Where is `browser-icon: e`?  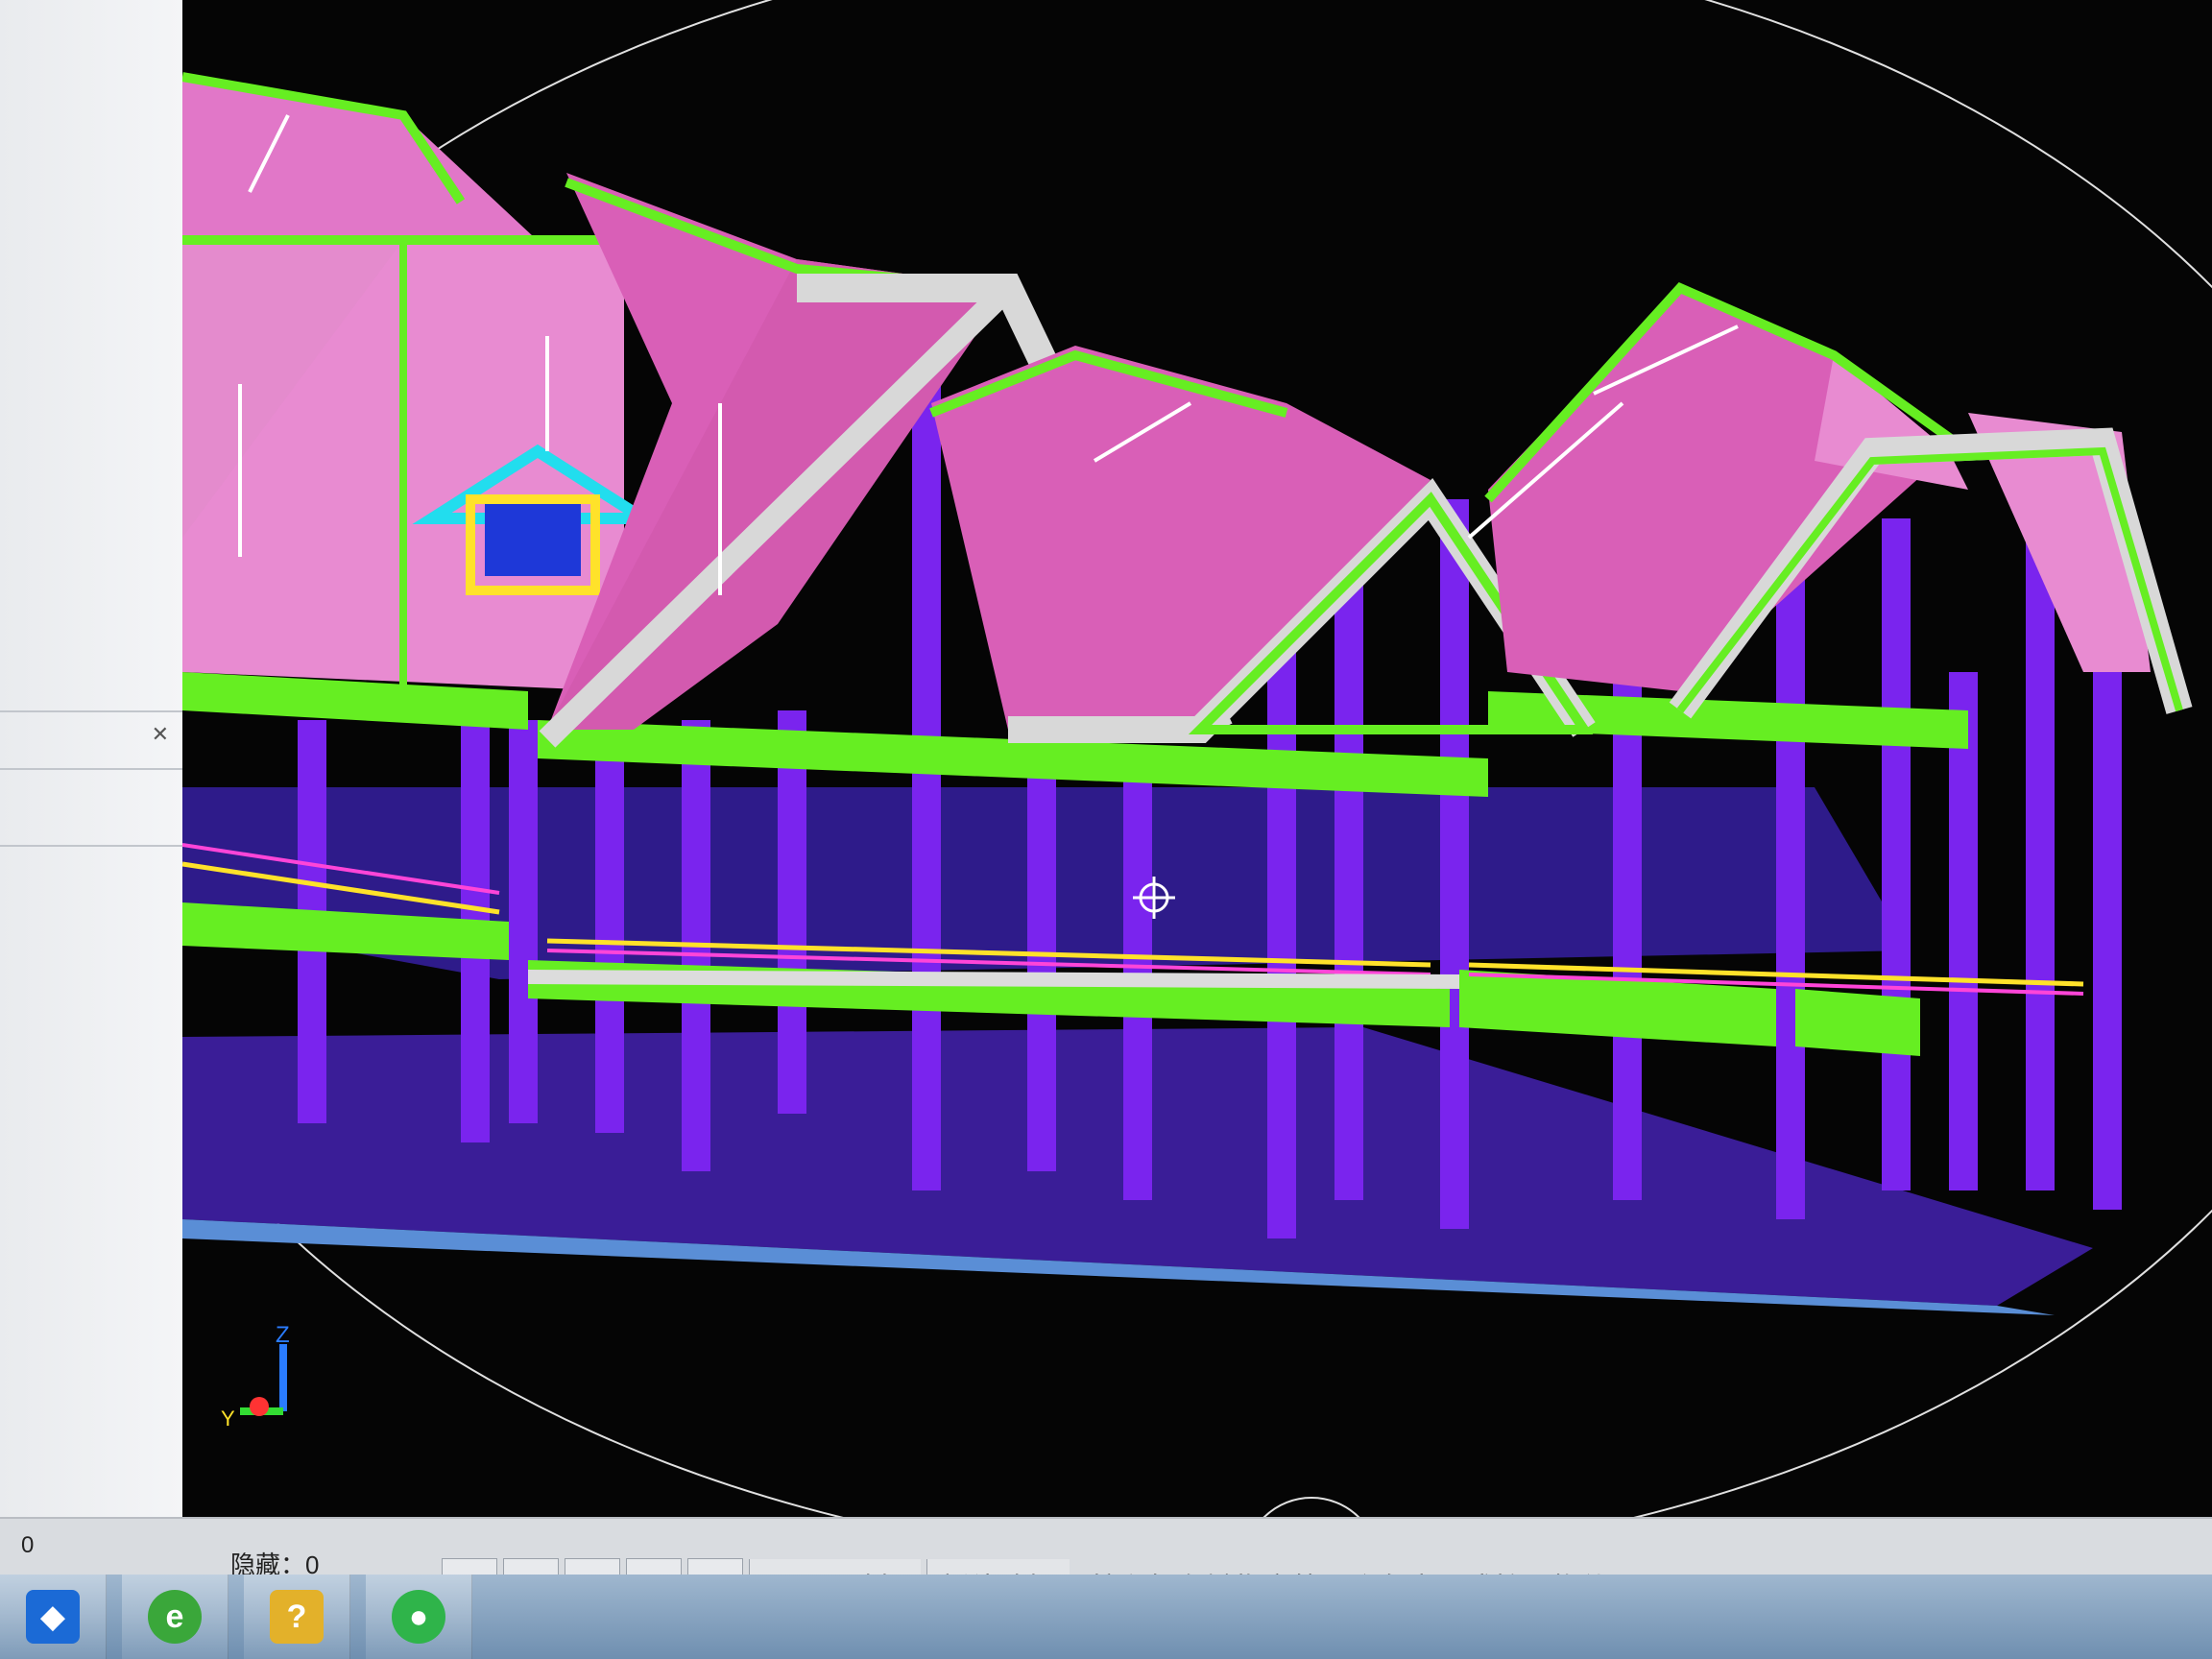
browser-icon: e is located at coordinates (175, 1617).